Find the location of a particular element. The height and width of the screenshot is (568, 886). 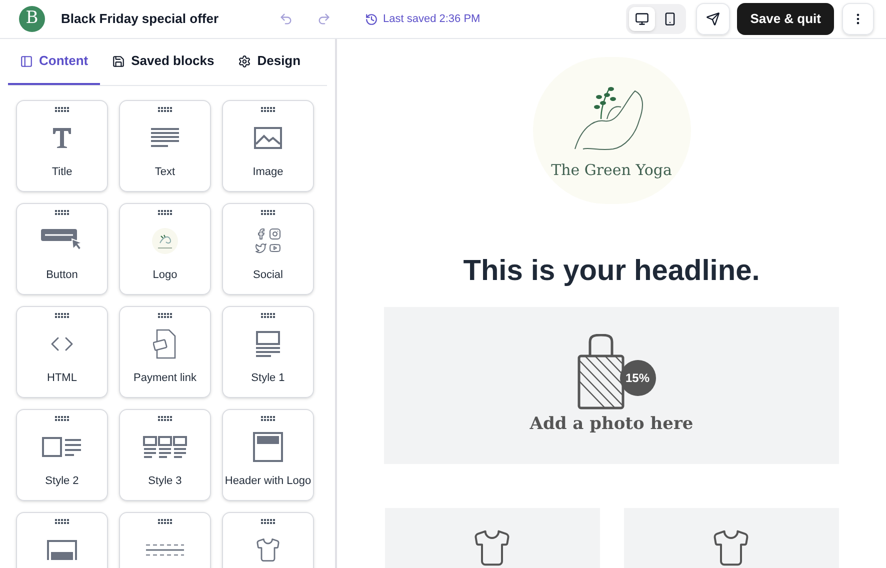

block-label: Style 3 is located at coordinates (165, 481).